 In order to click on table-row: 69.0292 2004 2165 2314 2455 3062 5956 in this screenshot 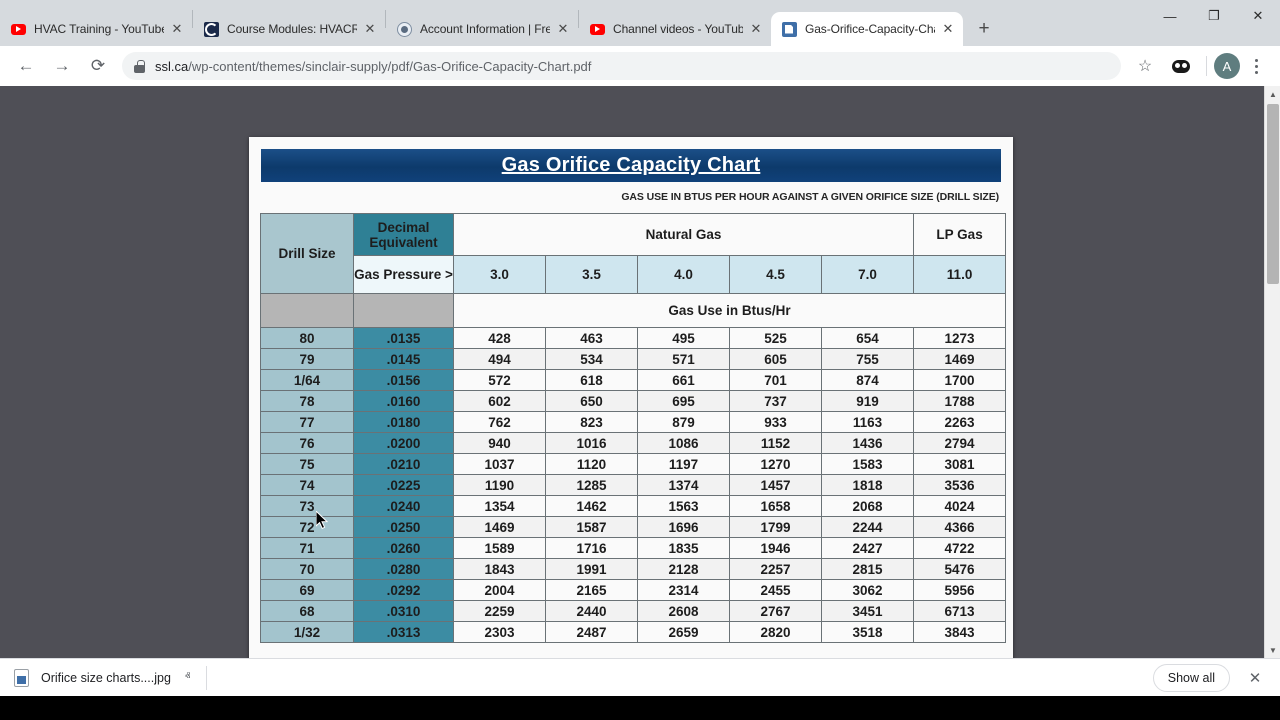, I will do `click(633, 590)`.